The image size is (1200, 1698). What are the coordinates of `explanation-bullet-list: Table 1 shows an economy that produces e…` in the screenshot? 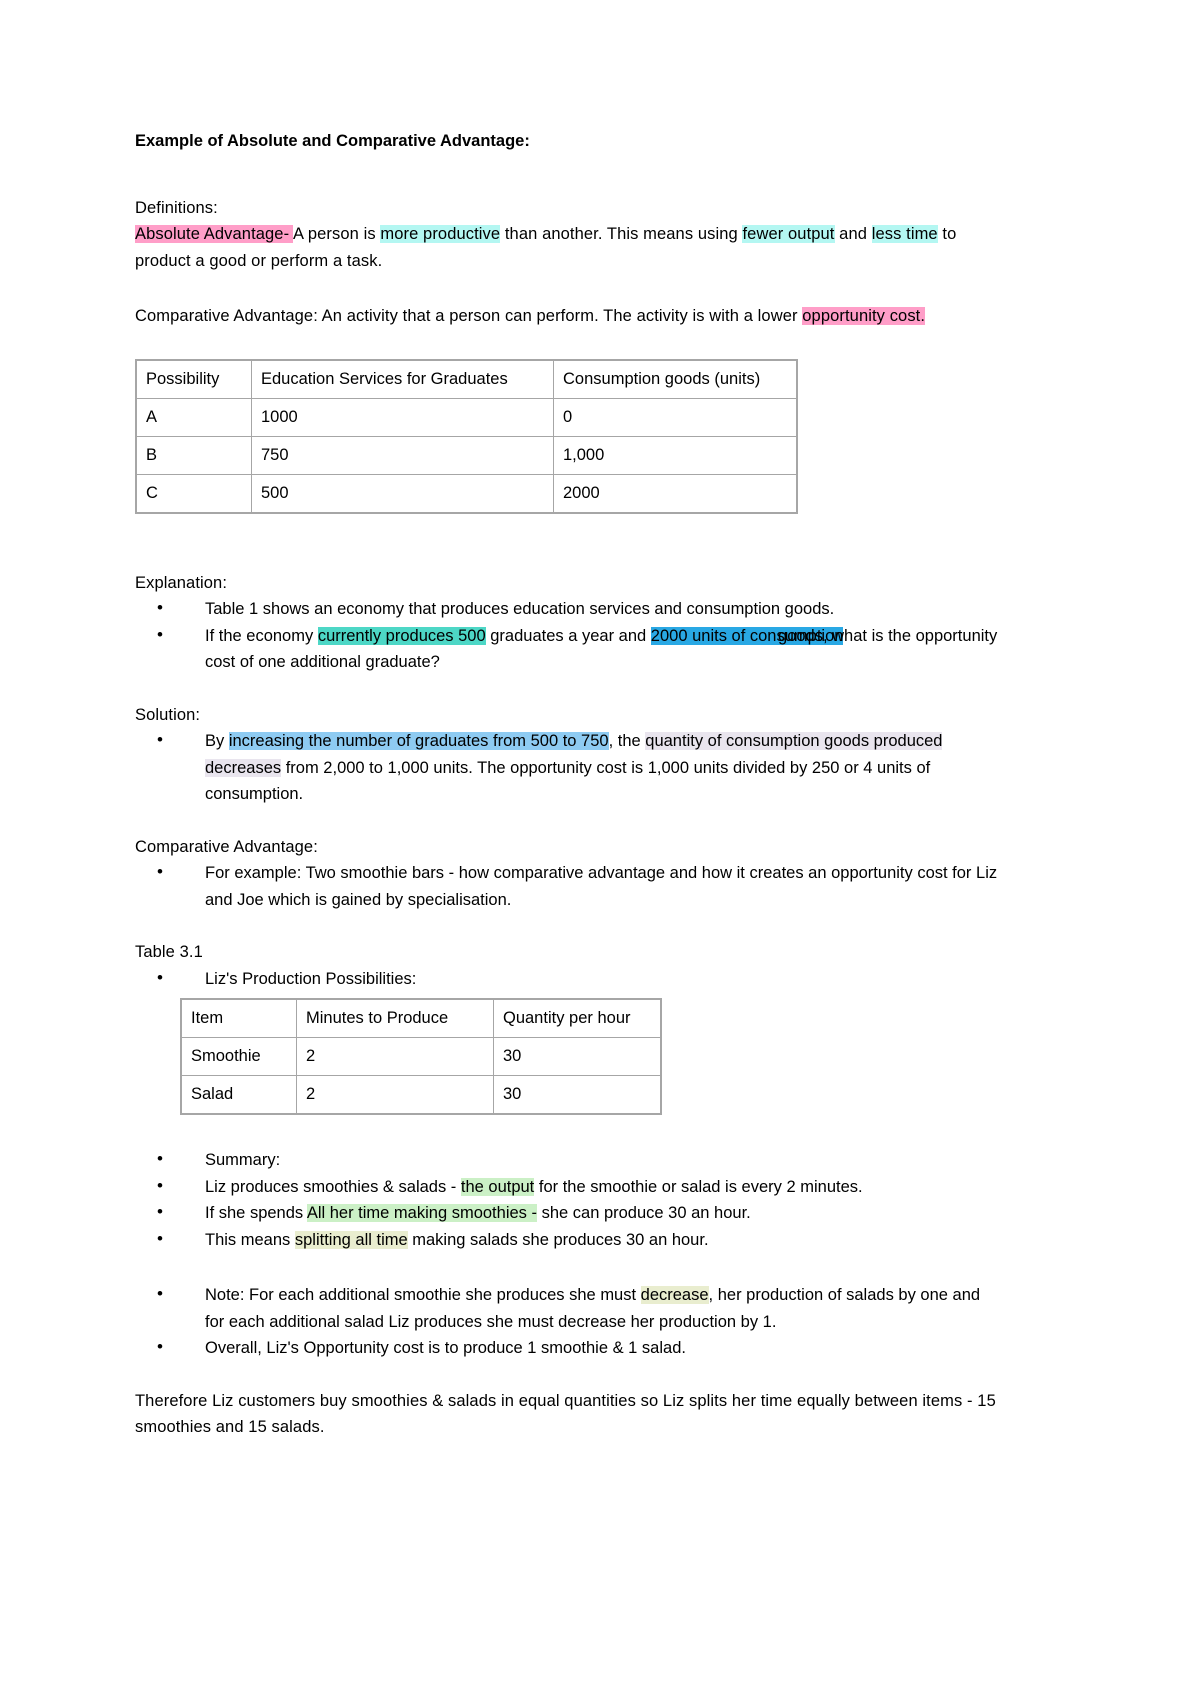 It's located at (567, 635).